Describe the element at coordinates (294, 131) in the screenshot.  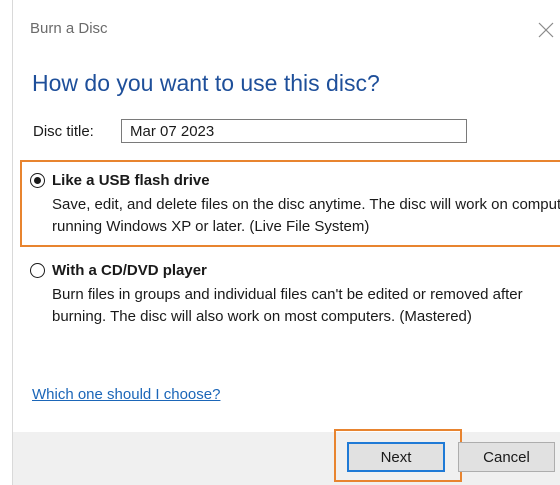
I see `disc-title-input` at that location.